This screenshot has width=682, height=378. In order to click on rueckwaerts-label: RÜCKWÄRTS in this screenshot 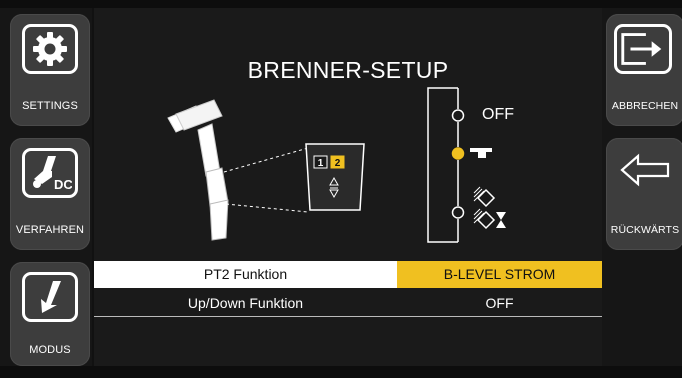, I will do `click(645, 230)`.